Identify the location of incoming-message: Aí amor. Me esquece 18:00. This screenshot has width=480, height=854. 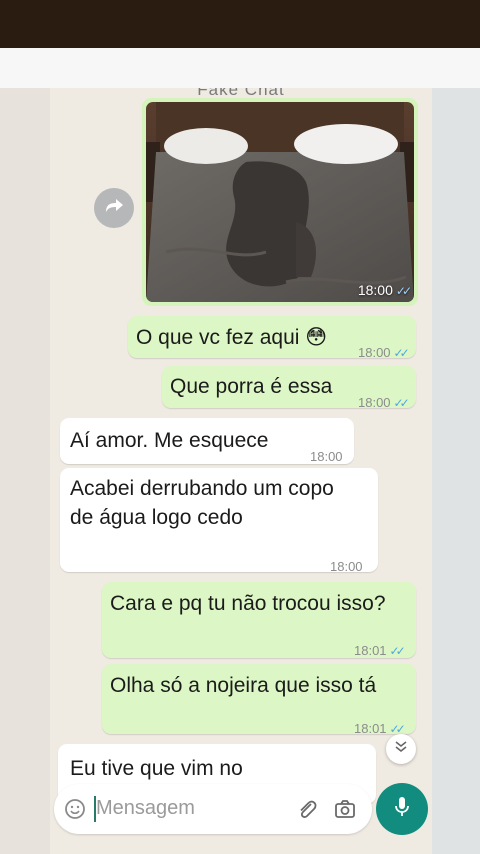
(207, 441).